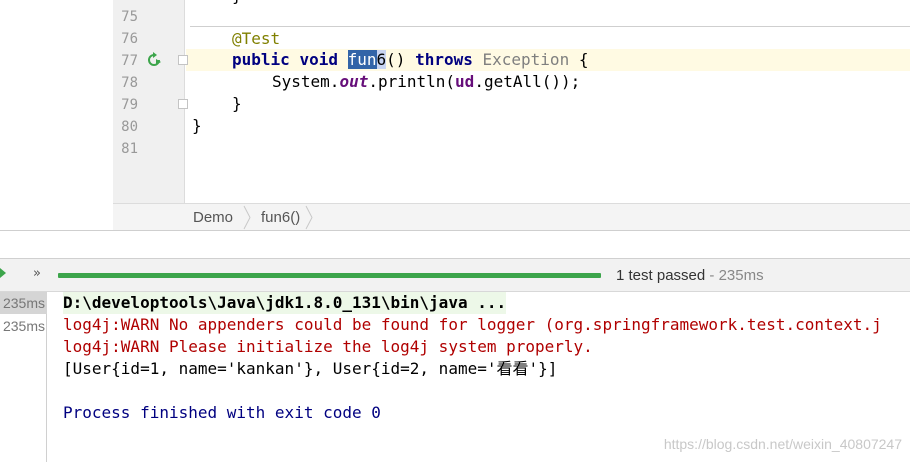  Describe the element at coordinates (256, 38) in the screenshot. I see `annotation-test: @Test` at that location.